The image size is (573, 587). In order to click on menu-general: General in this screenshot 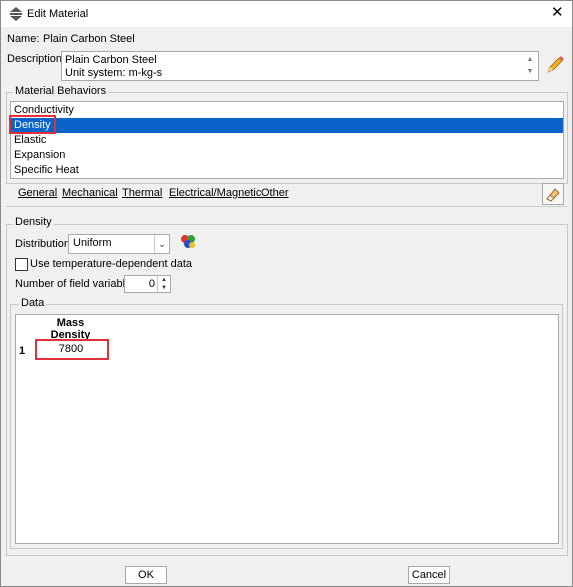, I will do `click(37, 193)`.